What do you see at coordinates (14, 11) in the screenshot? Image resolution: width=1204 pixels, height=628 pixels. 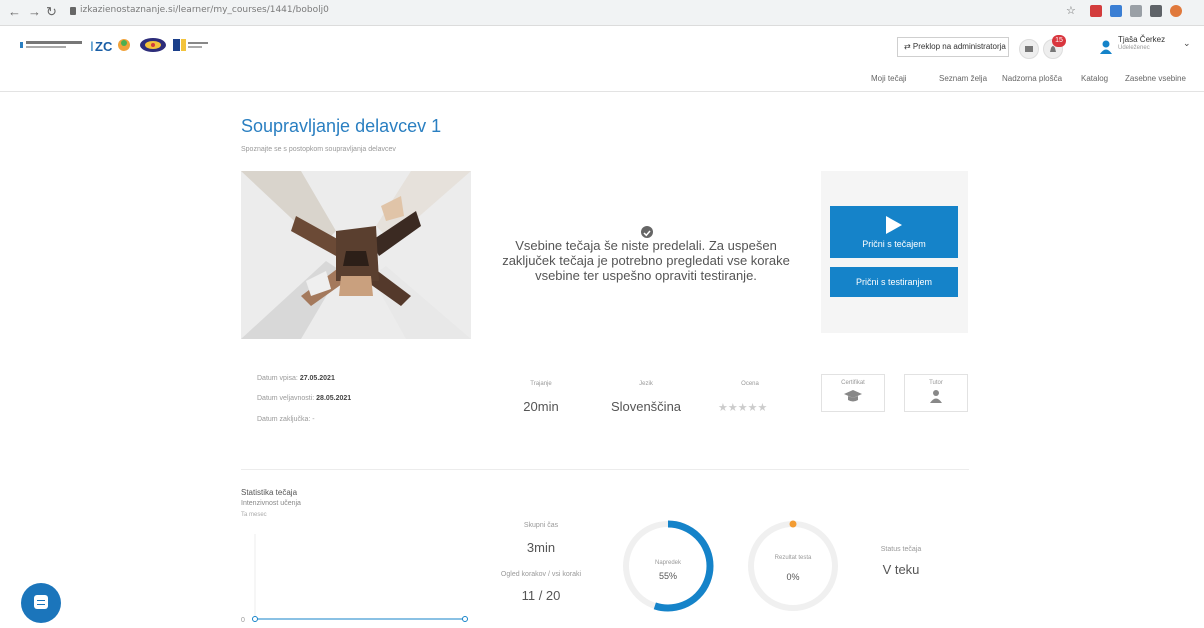 I see `arrow-left-icon: ←` at bounding box center [14, 11].